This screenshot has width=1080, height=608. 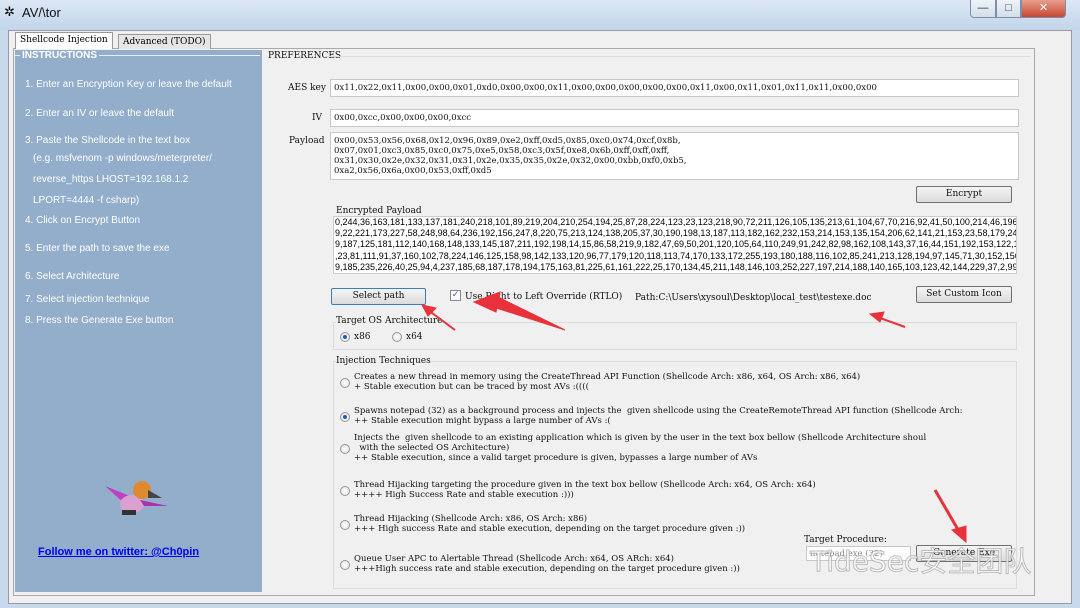 What do you see at coordinates (1043, 9) in the screenshot?
I see `close-button: ✕` at bounding box center [1043, 9].